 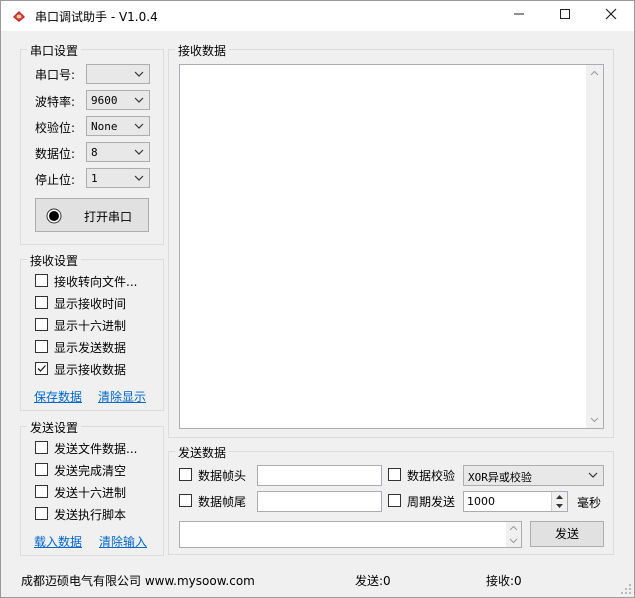 I want to click on stopbits-value: 1, so click(x=94, y=178).